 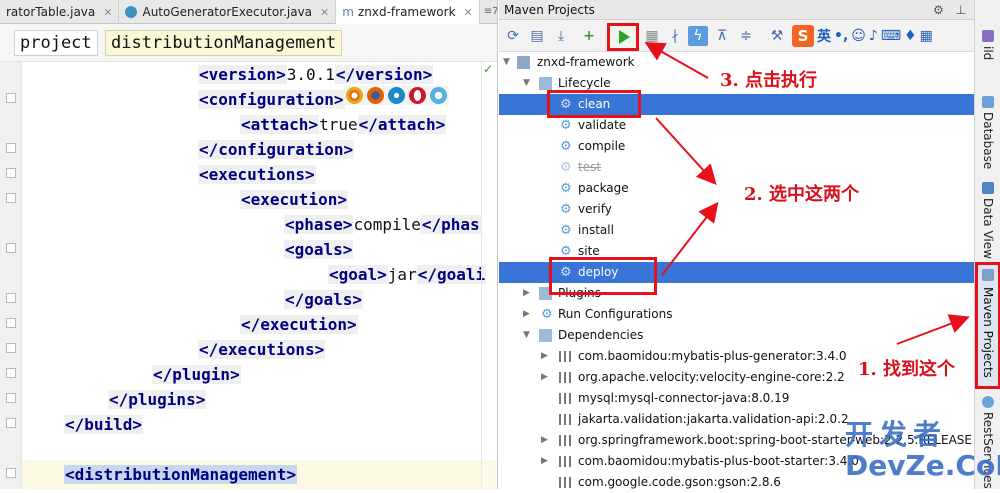 What do you see at coordinates (988, 402) in the screenshot?
I see `rest-services-icon` at bounding box center [988, 402].